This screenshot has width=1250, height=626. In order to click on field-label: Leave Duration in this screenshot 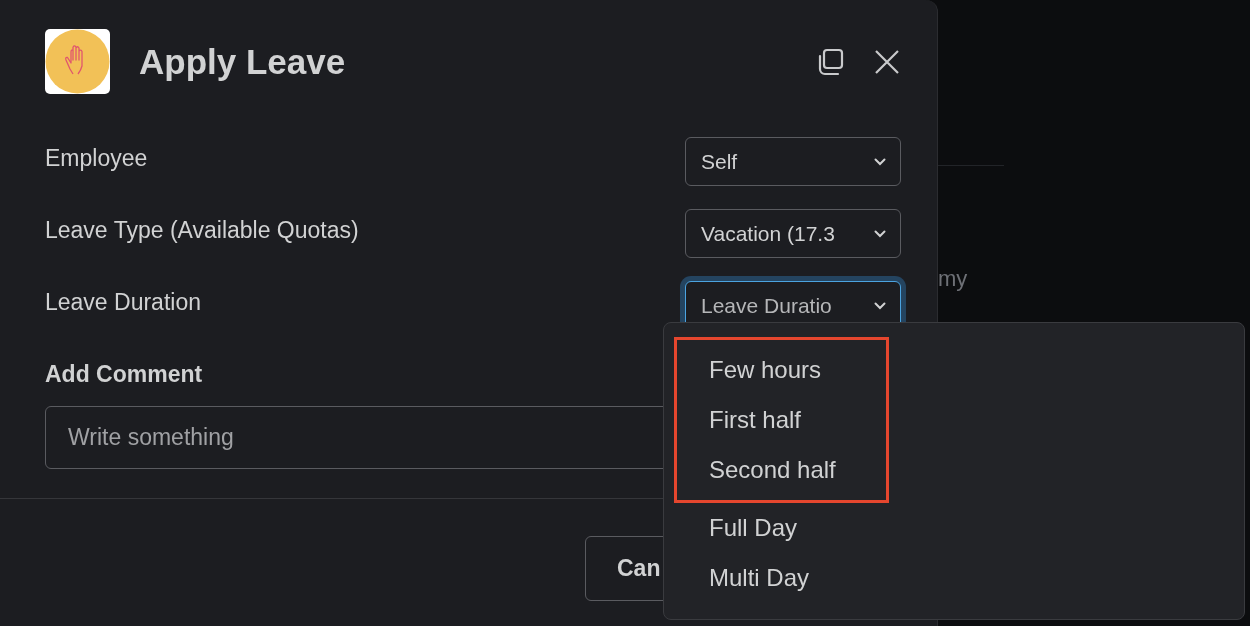, I will do `click(123, 302)`.